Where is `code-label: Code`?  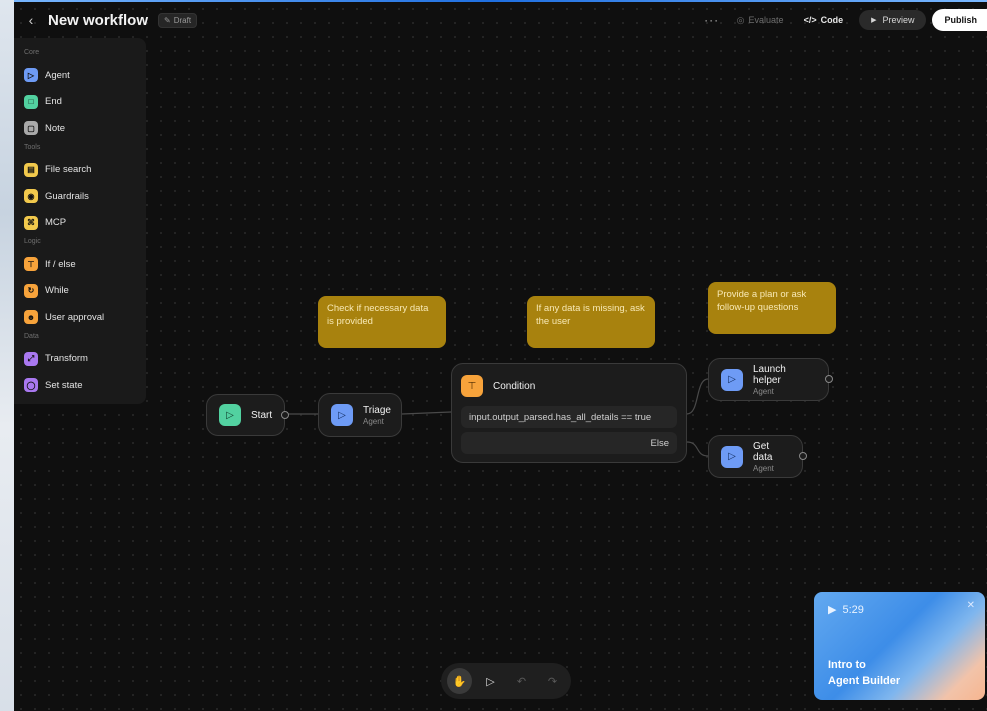 code-label: Code is located at coordinates (832, 20).